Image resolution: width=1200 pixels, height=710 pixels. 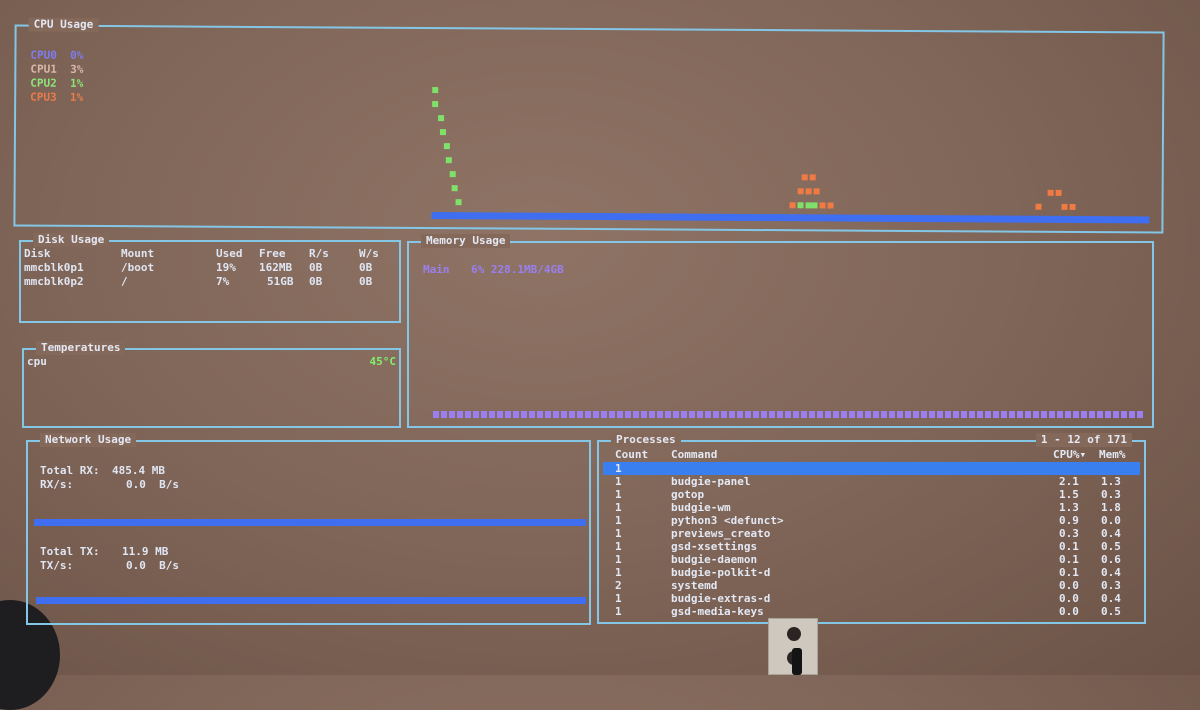 I want to click on process-command: budgie-extras-d, so click(x=721, y=598).